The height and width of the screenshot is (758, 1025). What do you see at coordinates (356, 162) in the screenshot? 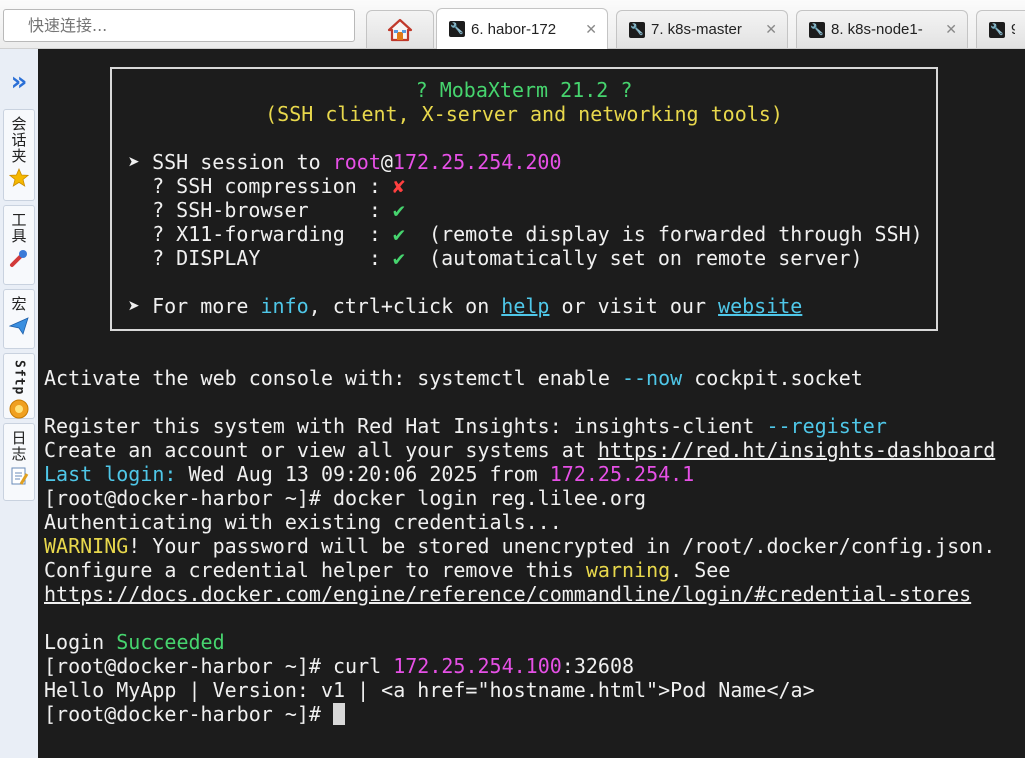
I see `session-user: root` at bounding box center [356, 162].